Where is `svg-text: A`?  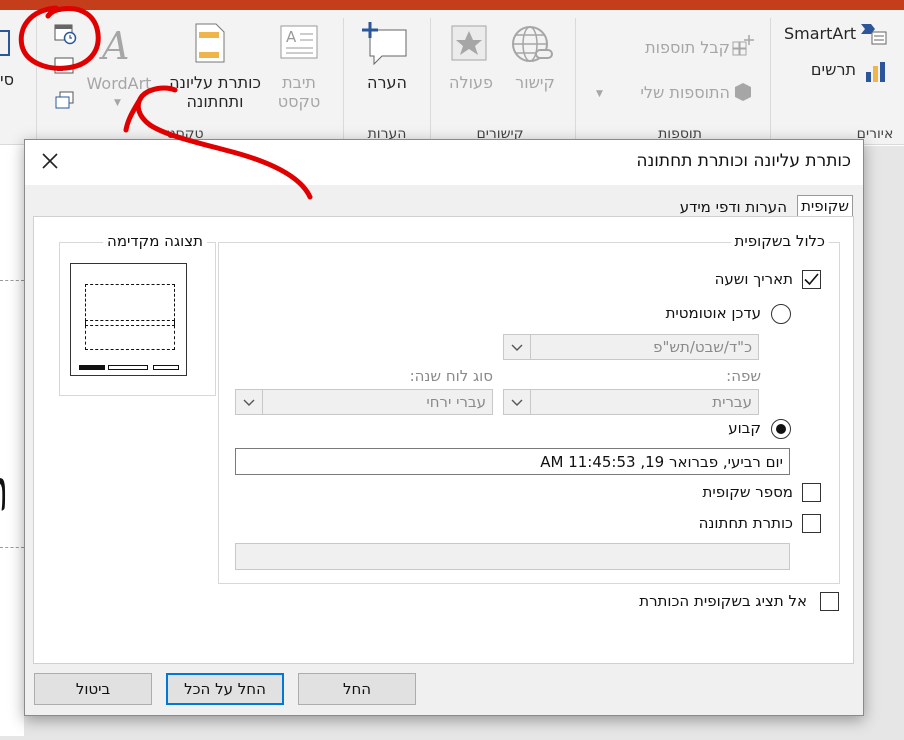
svg-text: A is located at coordinates (291, 37).